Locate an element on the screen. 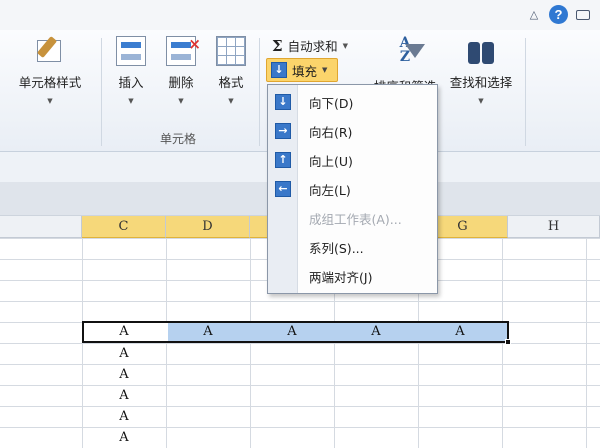 This screenshot has width=600, height=448. format-button: 格式 ▼ is located at coordinates (231, 70).